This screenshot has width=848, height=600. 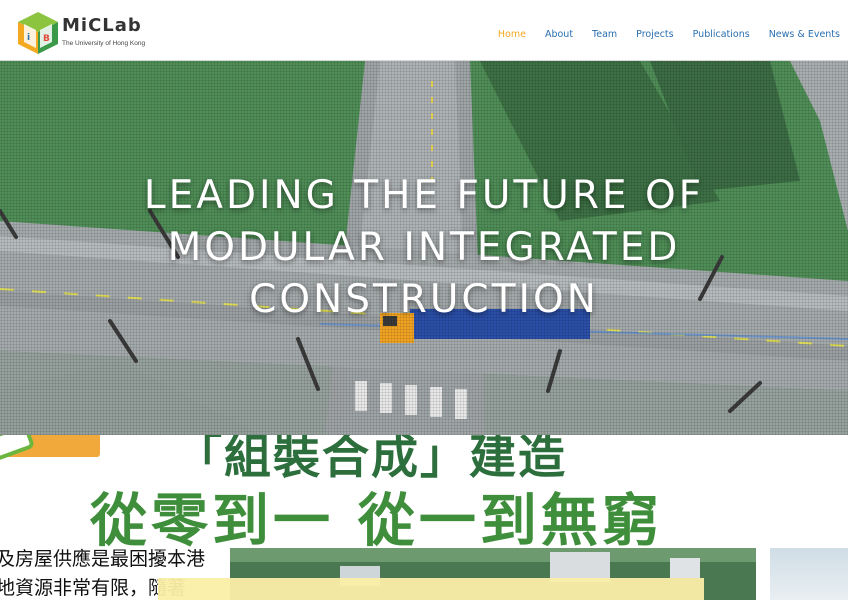 I want to click on news-photo-secondary, so click(x=809, y=574).